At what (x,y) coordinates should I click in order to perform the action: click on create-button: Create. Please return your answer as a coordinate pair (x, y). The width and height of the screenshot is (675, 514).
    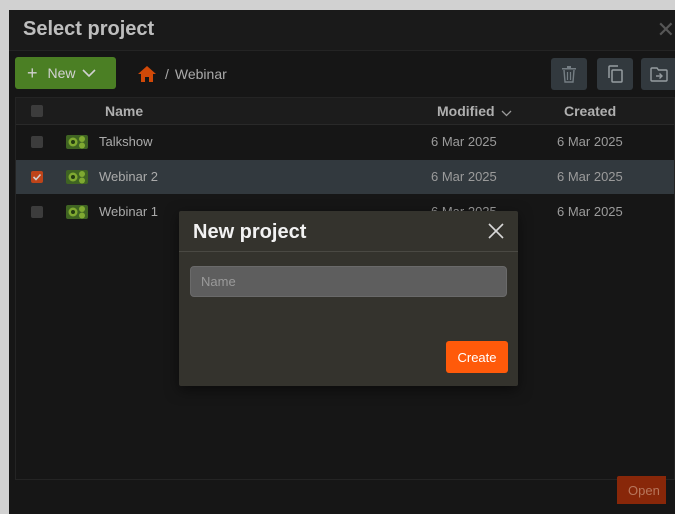
    Looking at the image, I should click on (477, 357).